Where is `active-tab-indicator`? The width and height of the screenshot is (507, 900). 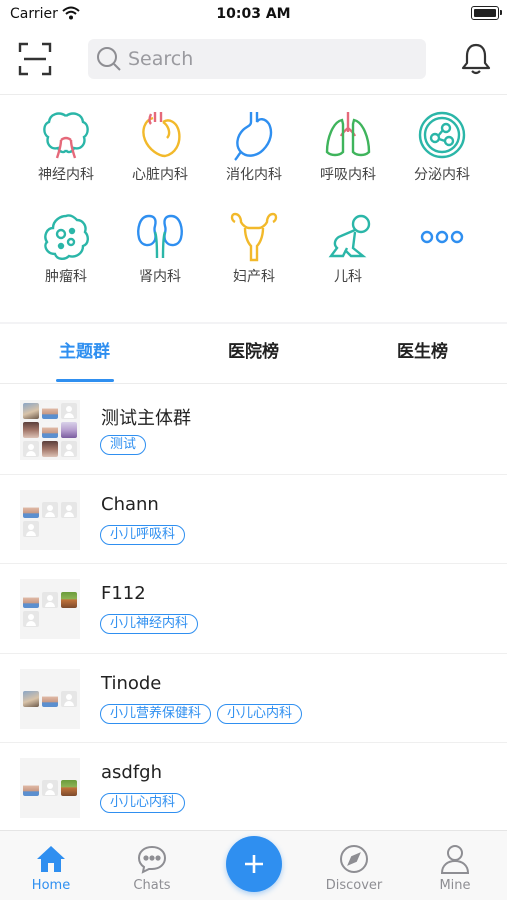 active-tab-indicator is located at coordinates (85, 380).